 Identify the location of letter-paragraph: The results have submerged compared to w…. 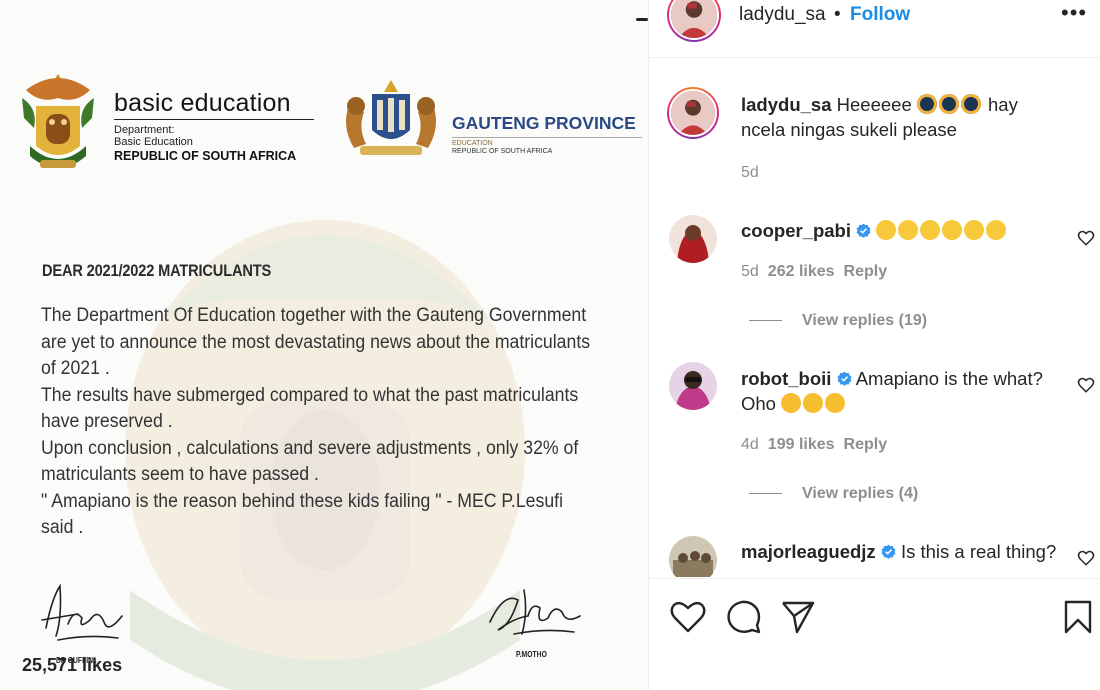
(310, 408).